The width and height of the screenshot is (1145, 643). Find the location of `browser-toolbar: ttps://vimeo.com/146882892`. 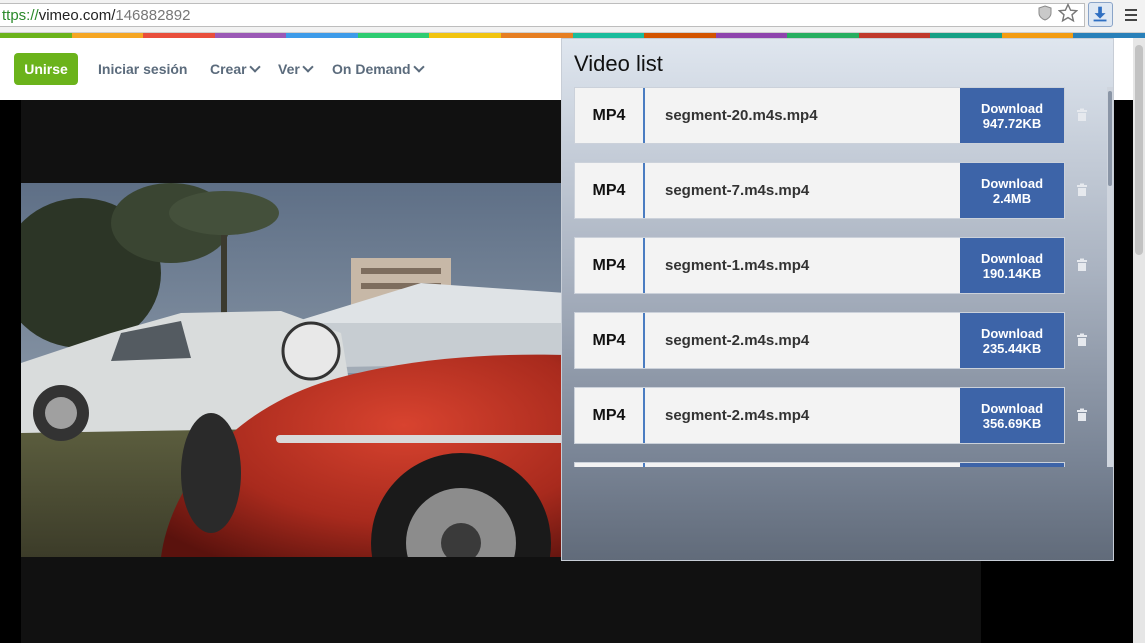

browser-toolbar: ttps://vimeo.com/146882892 is located at coordinates (572, 16).